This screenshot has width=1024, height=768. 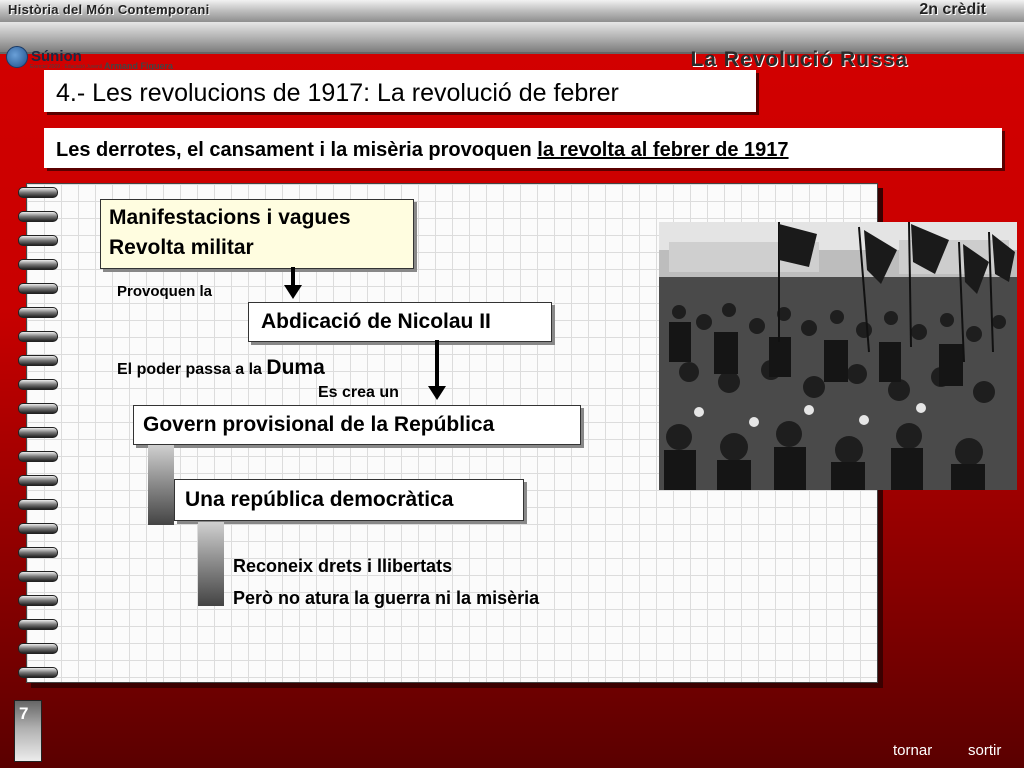 I want to click on page-number: 7, so click(x=24, y=713).